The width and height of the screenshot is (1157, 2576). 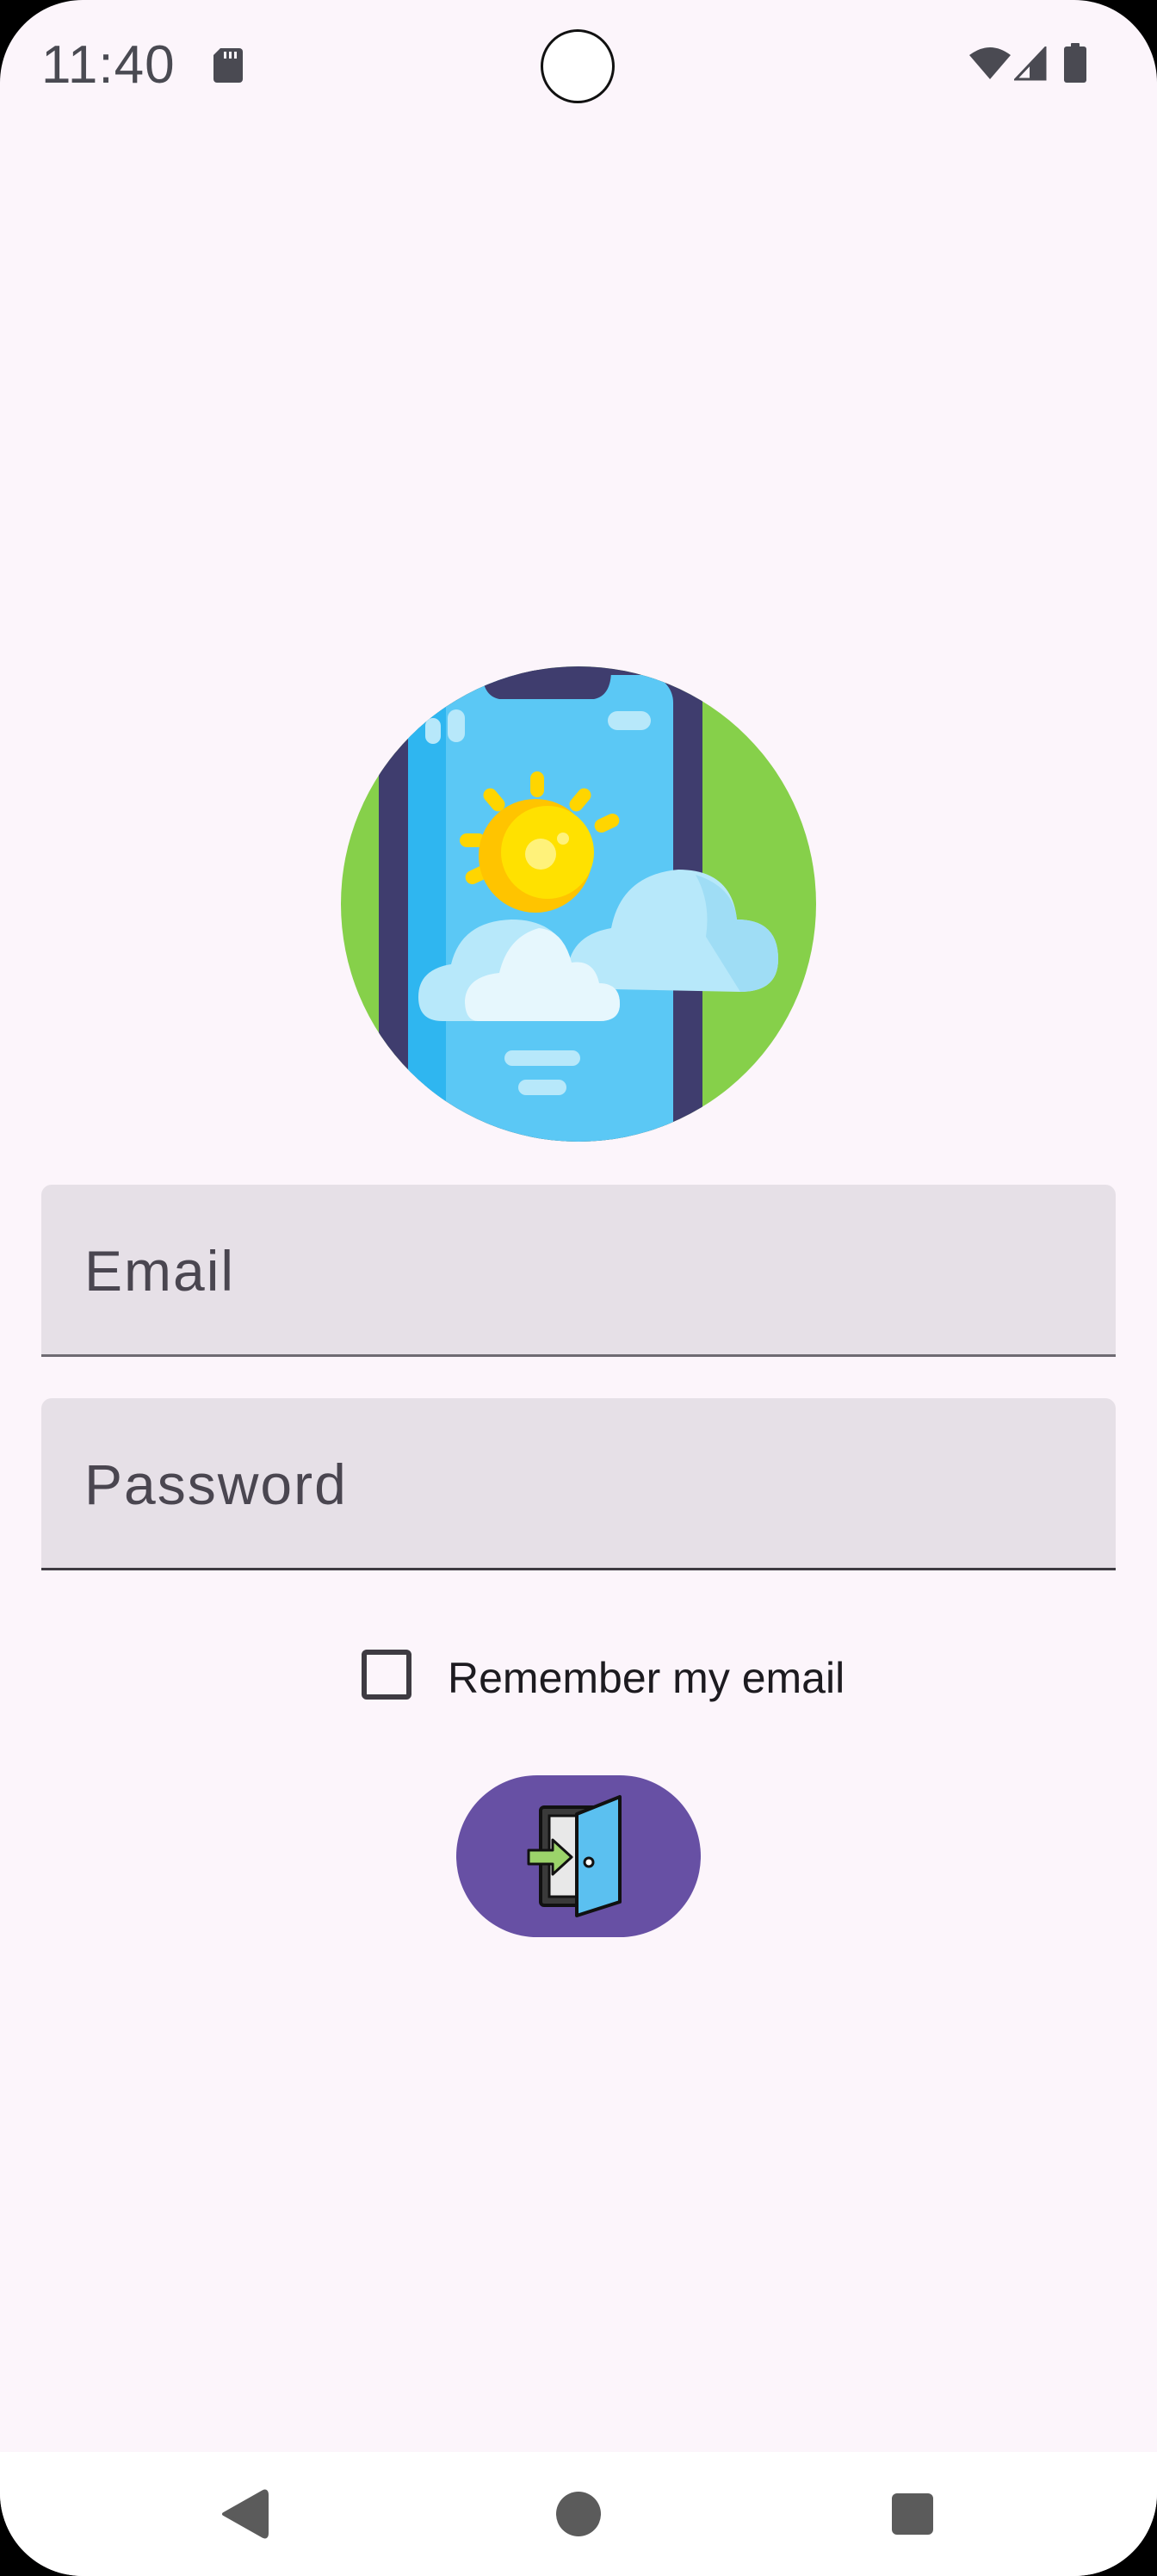 I want to click on back-icon, so click(x=244, y=2514).